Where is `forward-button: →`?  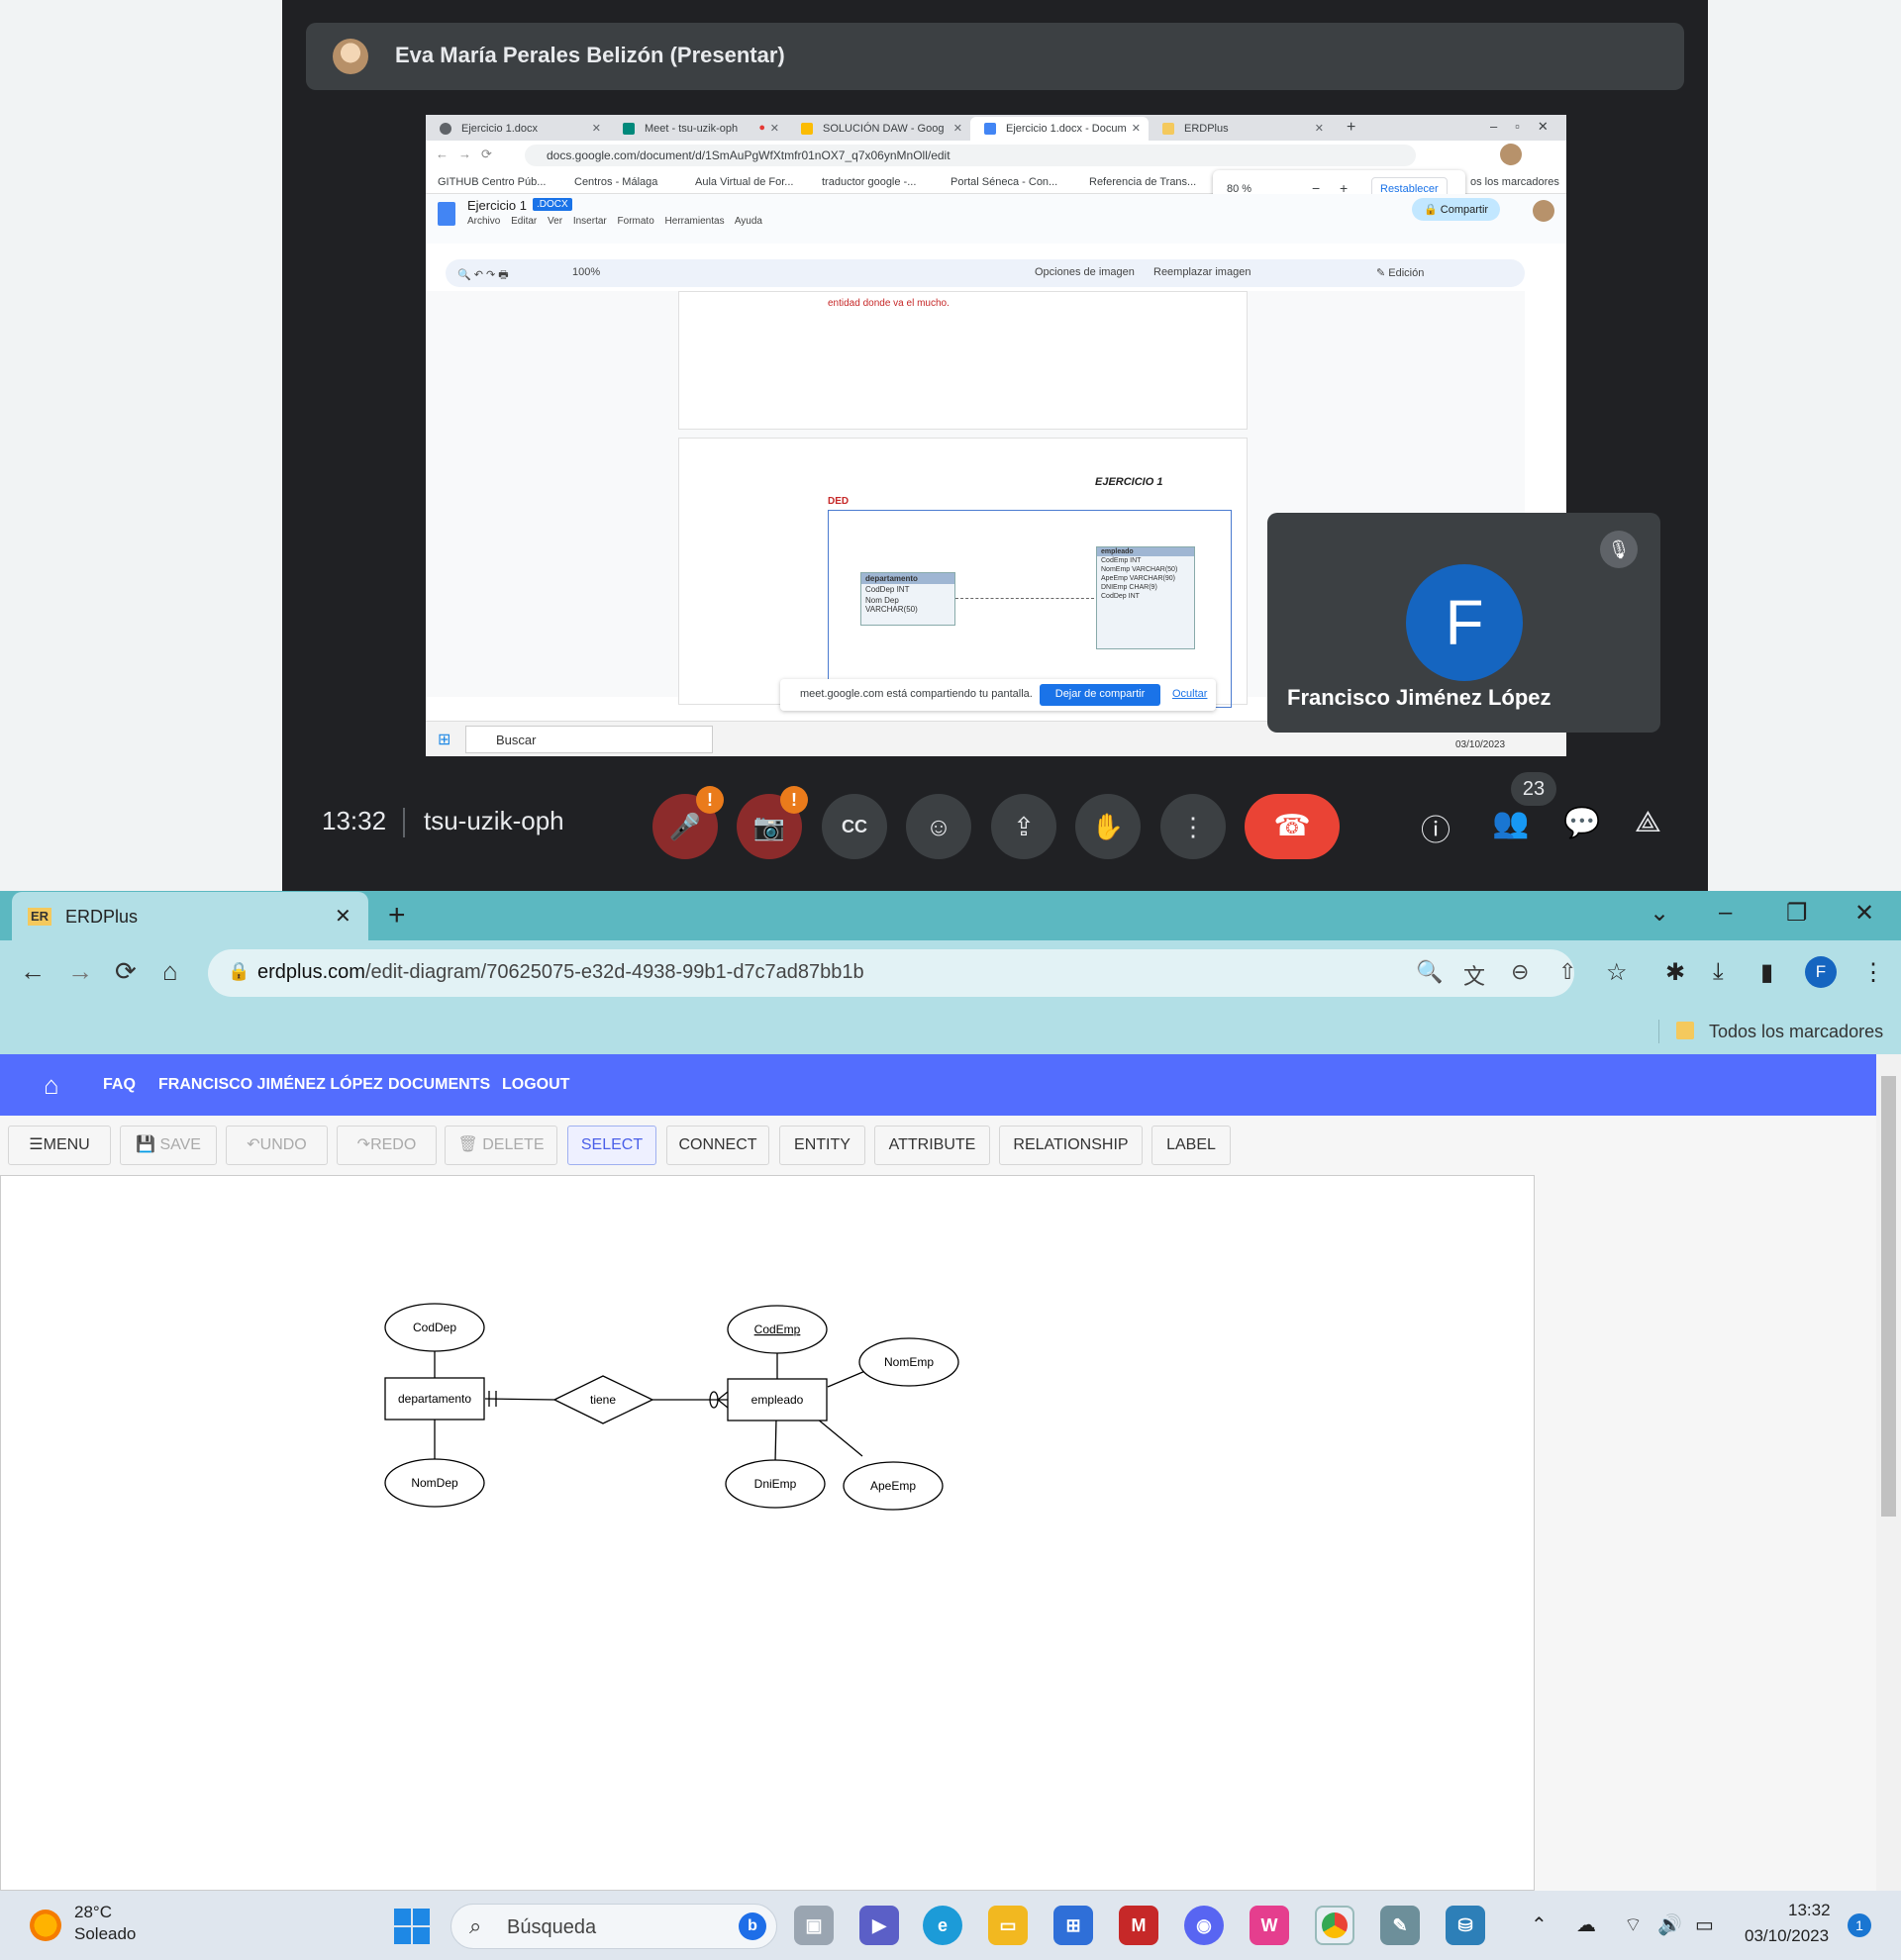 forward-button: → is located at coordinates (80, 971).